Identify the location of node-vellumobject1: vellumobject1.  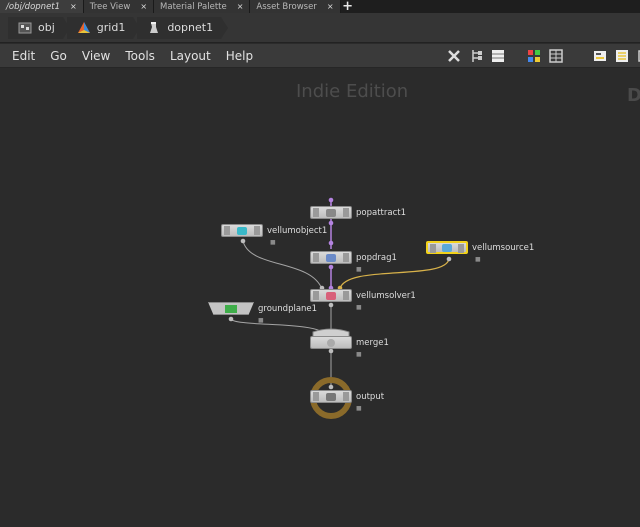
(274, 230).